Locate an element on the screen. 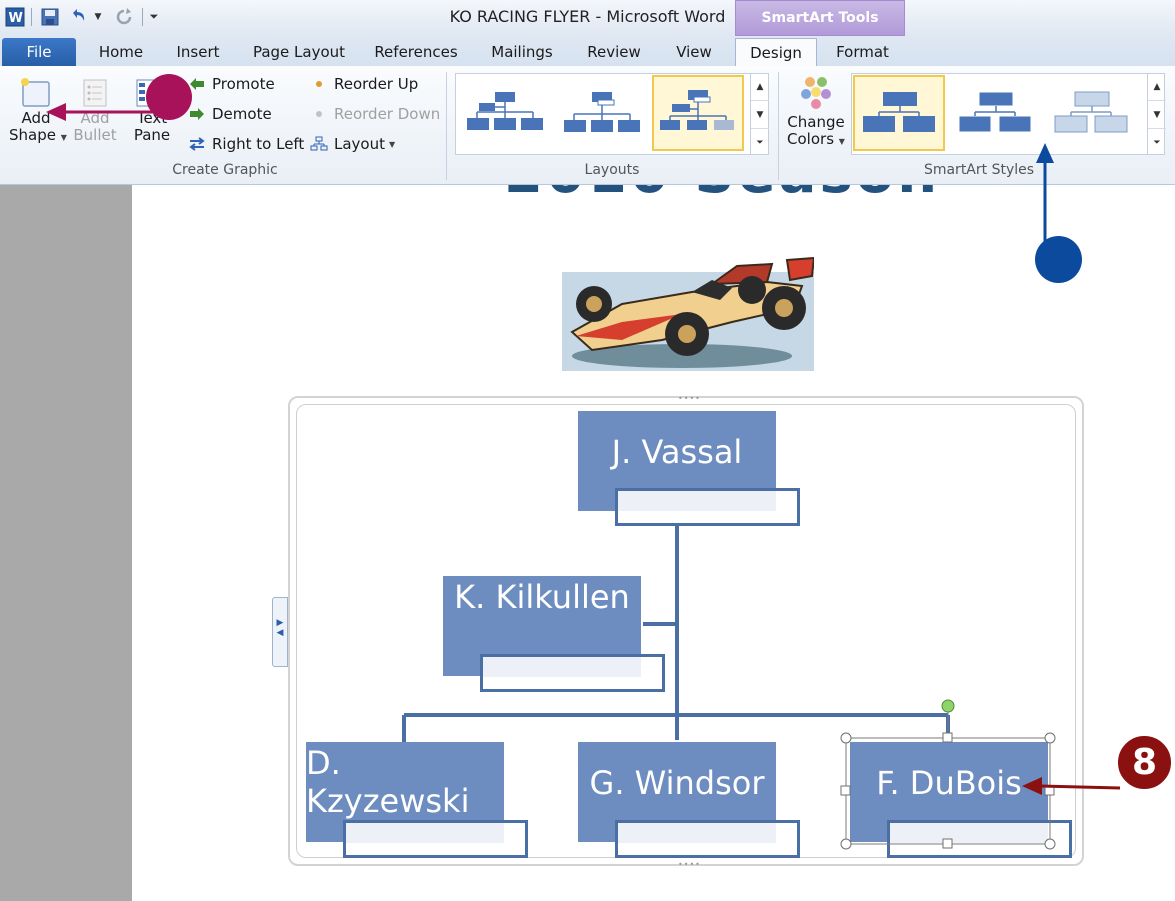 The height and width of the screenshot is (901, 1175). step-number-badge: 8 is located at coordinates (1144, 762).